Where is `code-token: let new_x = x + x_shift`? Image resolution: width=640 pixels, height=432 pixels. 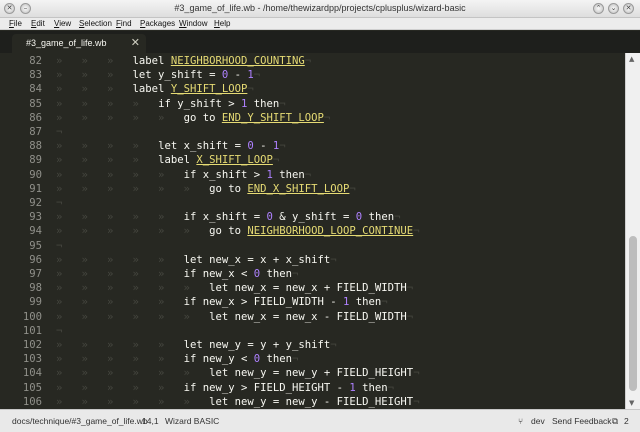 code-token: let new_x = x + x_shift is located at coordinates (257, 259).